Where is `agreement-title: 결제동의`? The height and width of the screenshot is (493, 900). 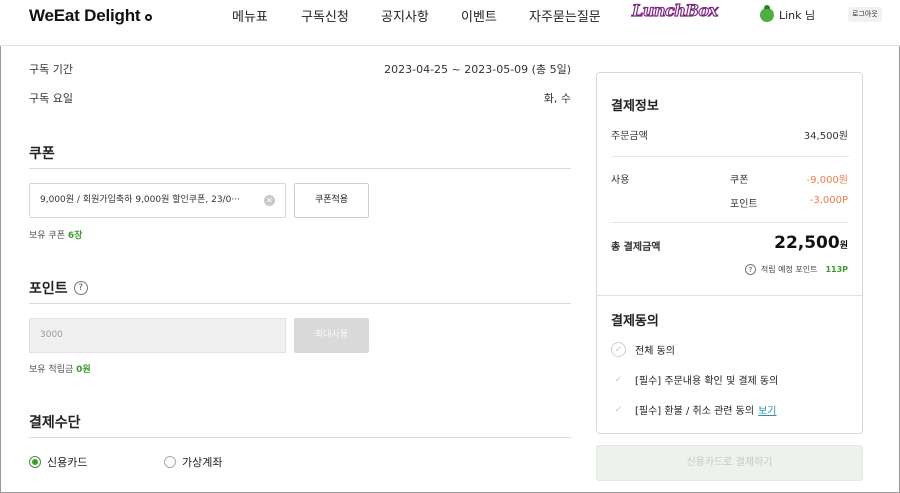 agreement-title: 결제동의 is located at coordinates (635, 321).